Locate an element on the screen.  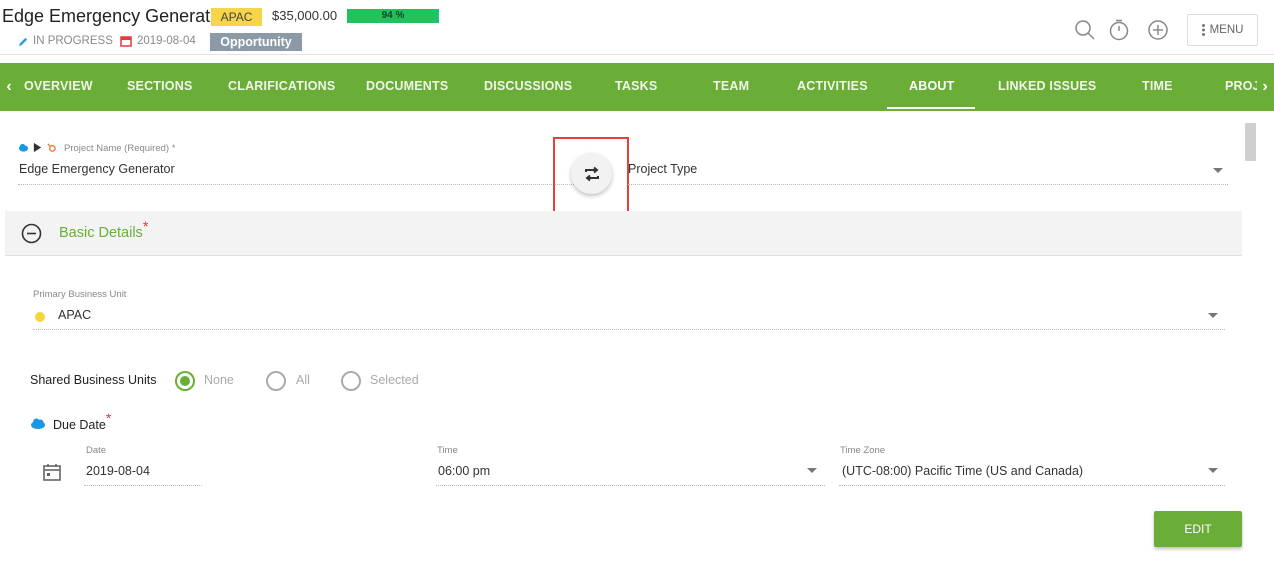
project-type-underline is located at coordinates (928, 184).